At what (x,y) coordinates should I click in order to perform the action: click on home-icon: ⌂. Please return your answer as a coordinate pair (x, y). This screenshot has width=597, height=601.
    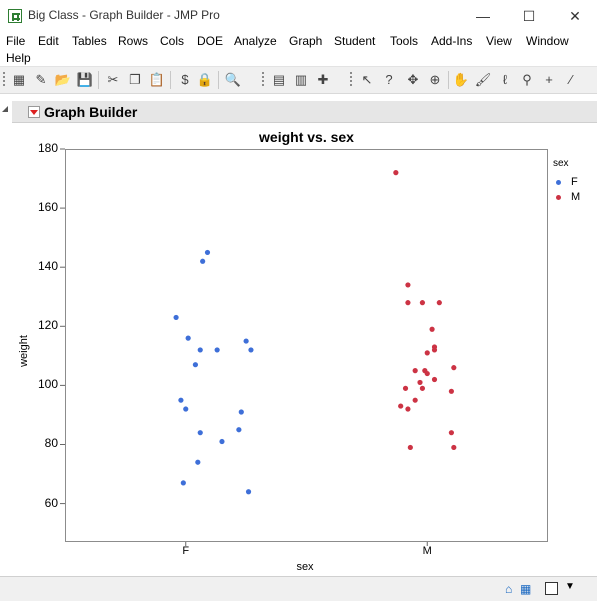
    Looking at the image, I should click on (508, 589).